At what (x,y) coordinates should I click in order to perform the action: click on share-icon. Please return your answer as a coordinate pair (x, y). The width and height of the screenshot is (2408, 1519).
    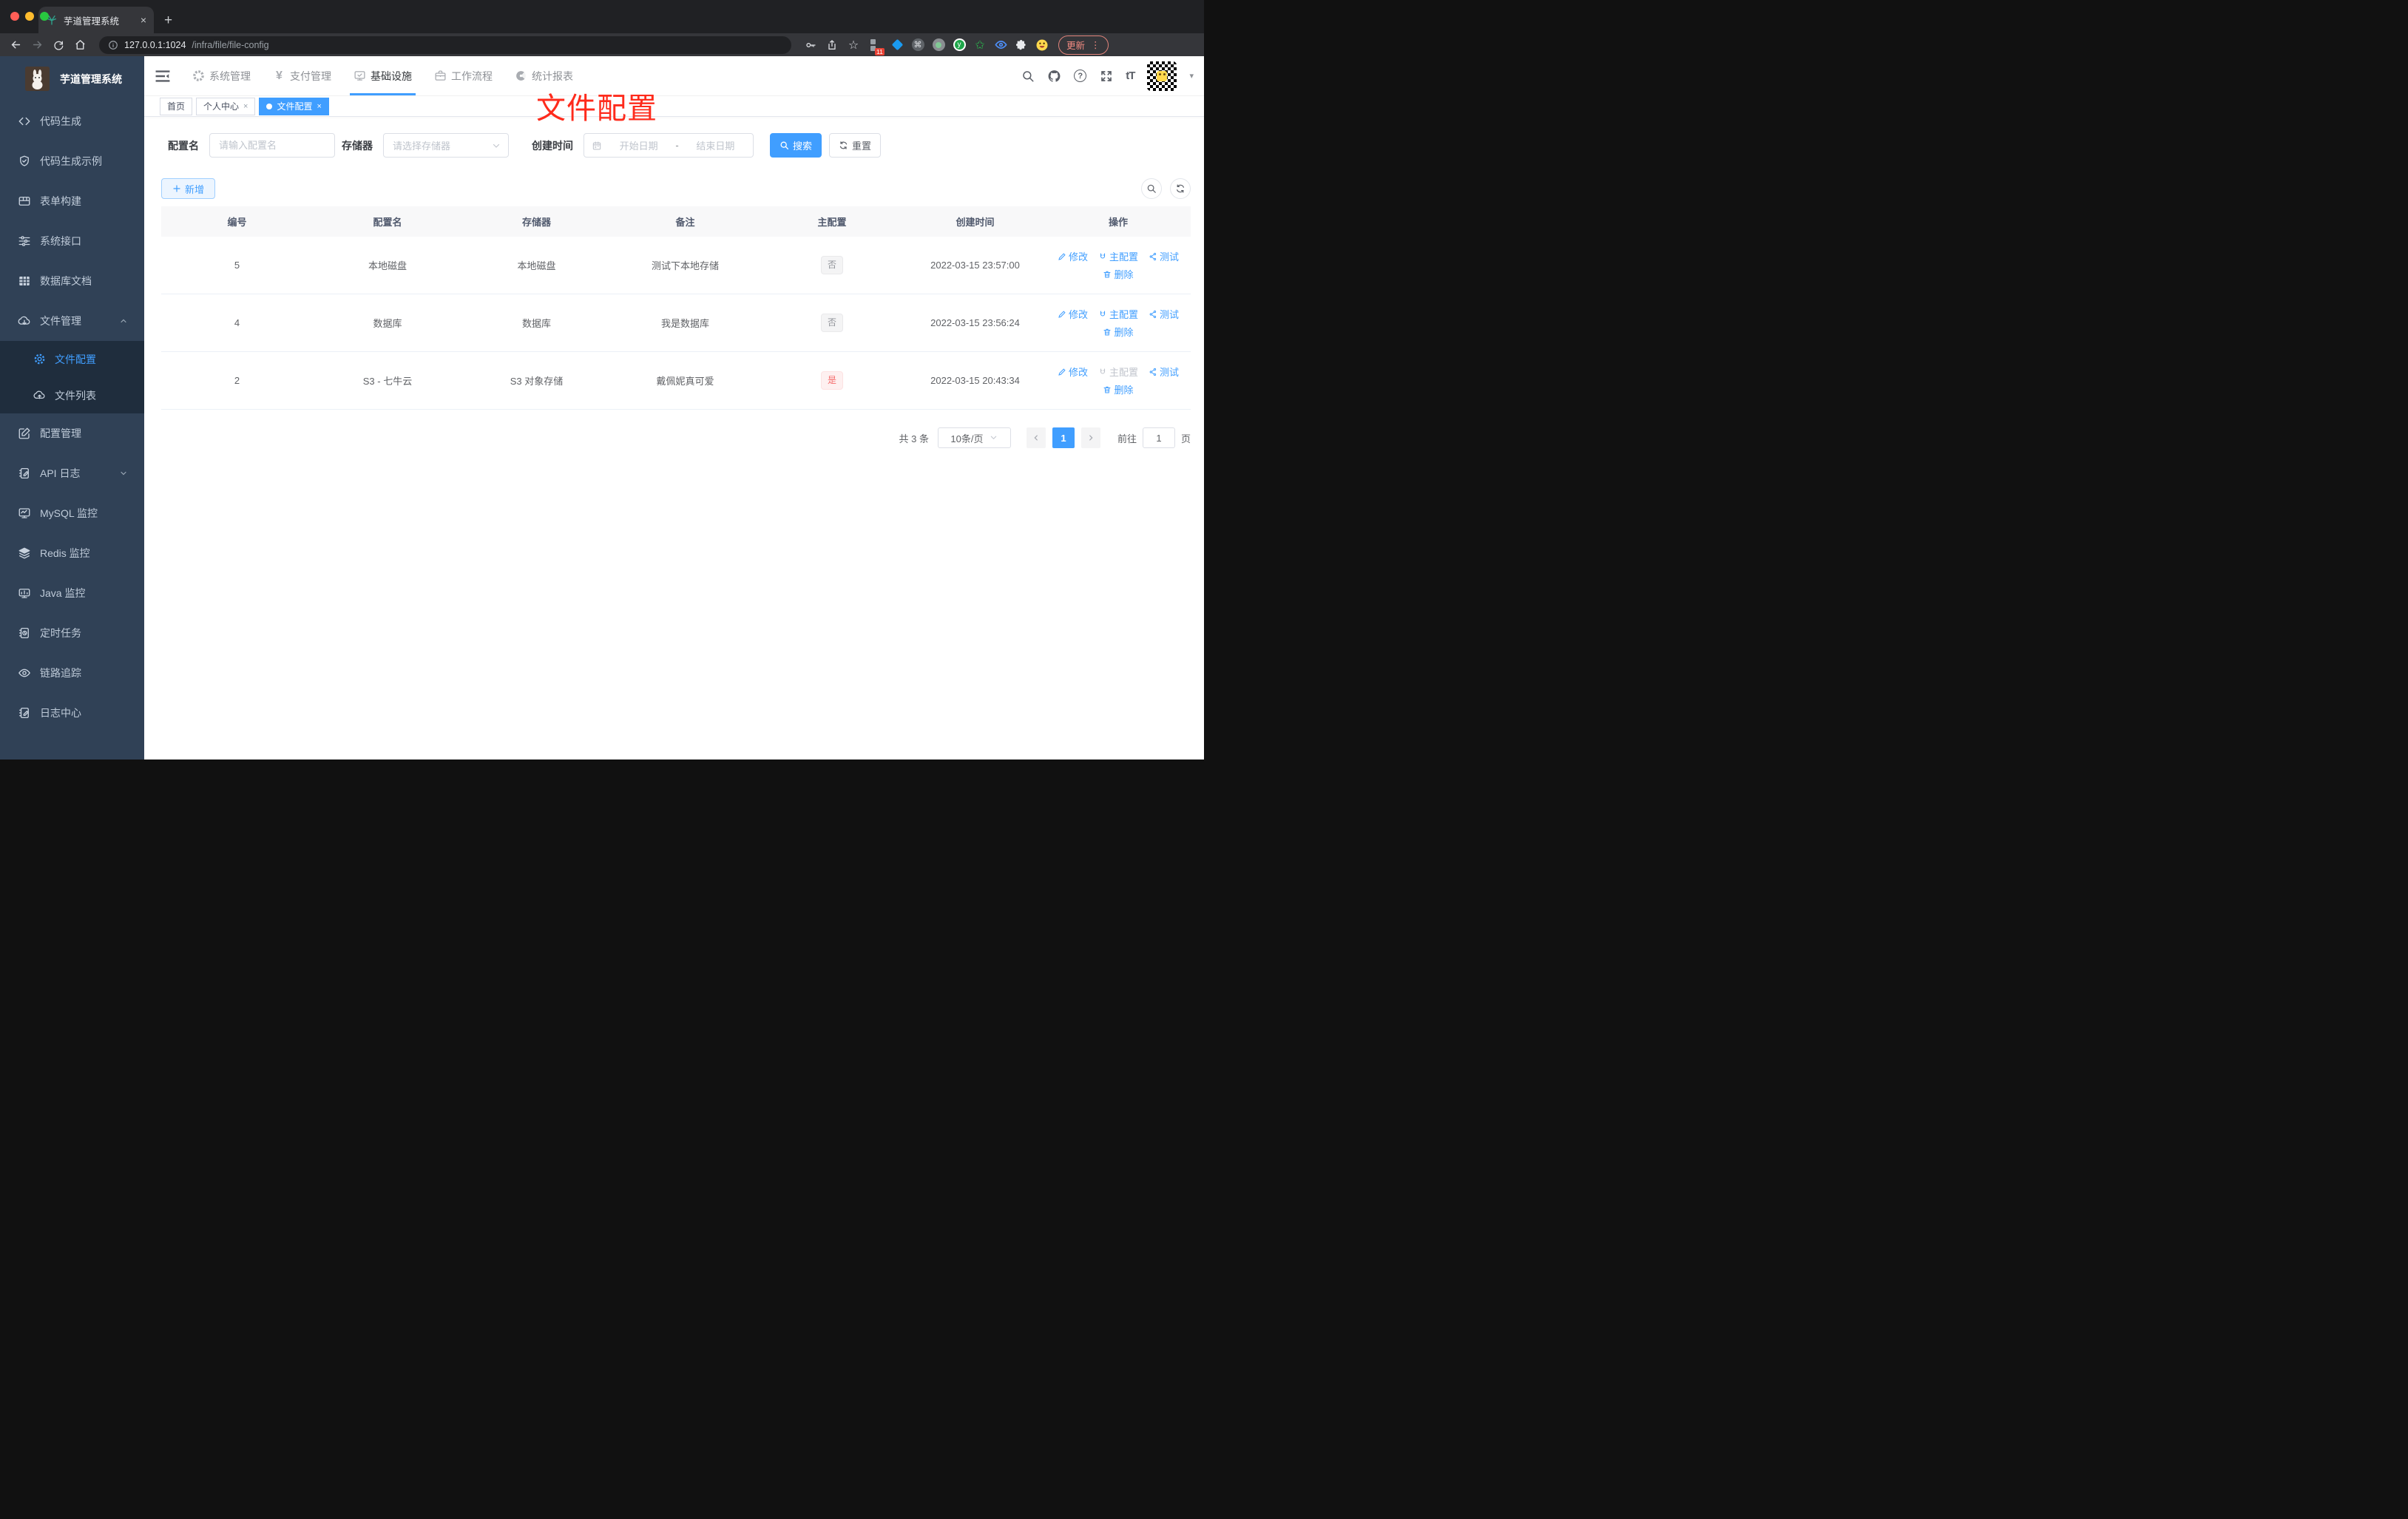
    Looking at the image, I should click on (832, 45).